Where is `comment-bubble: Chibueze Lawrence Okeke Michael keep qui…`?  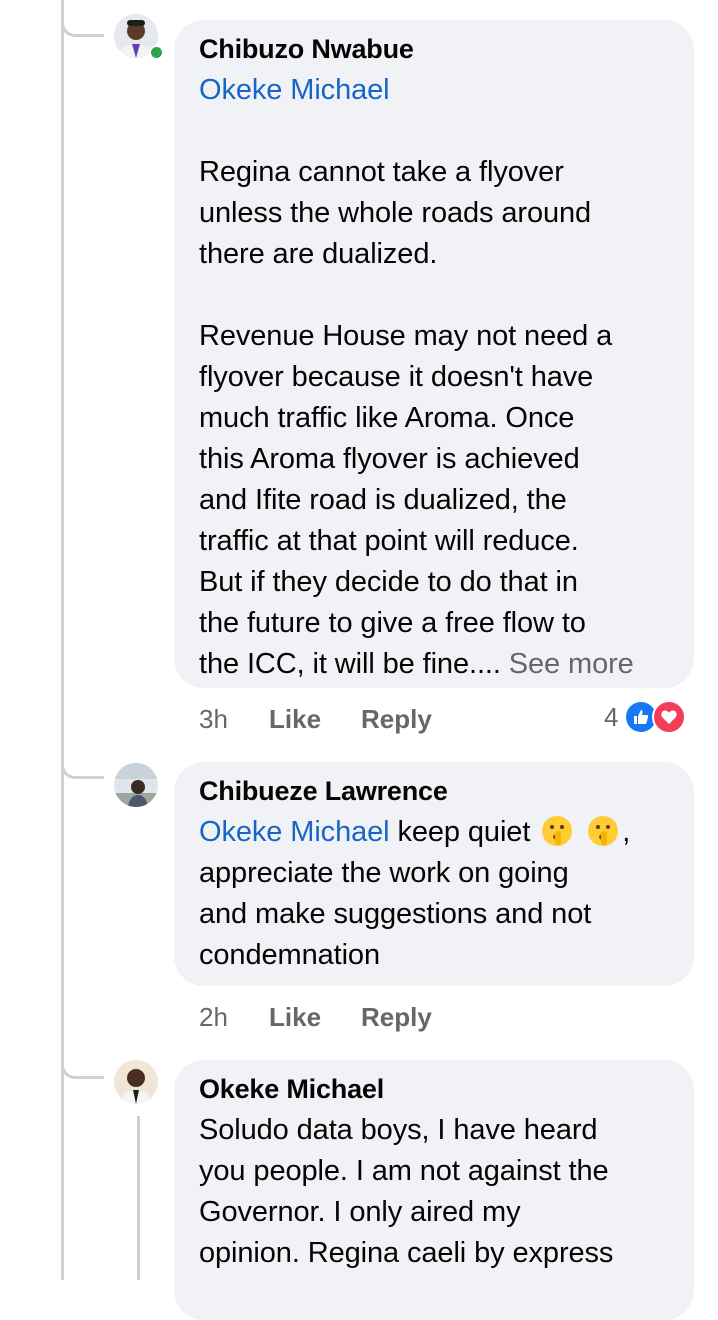 comment-bubble: Chibueze Lawrence Okeke Michael keep qui… is located at coordinates (434, 874).